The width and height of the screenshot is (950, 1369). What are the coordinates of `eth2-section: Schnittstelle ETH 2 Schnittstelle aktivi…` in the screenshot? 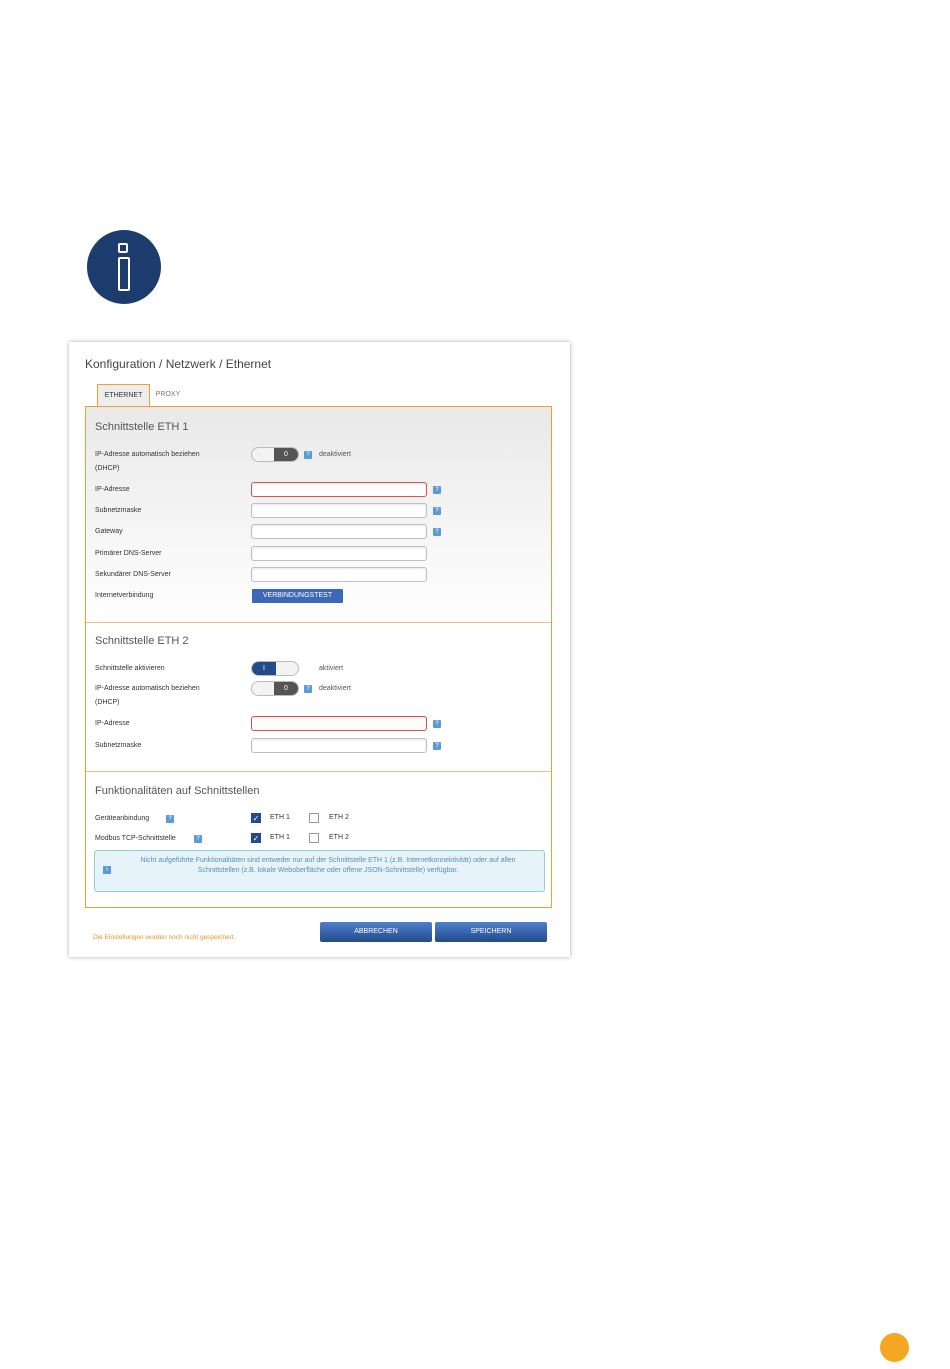 It's located at (318, 697).